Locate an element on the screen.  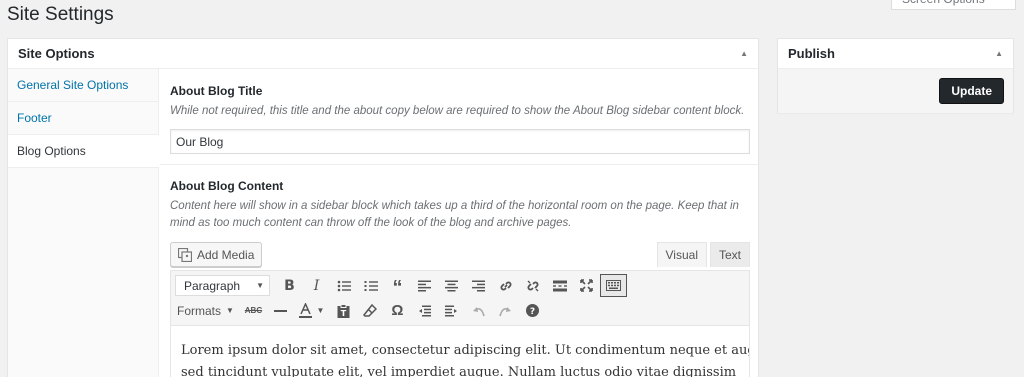
paragraph-format-value: Paragraph is located at coordinates (212, 285).